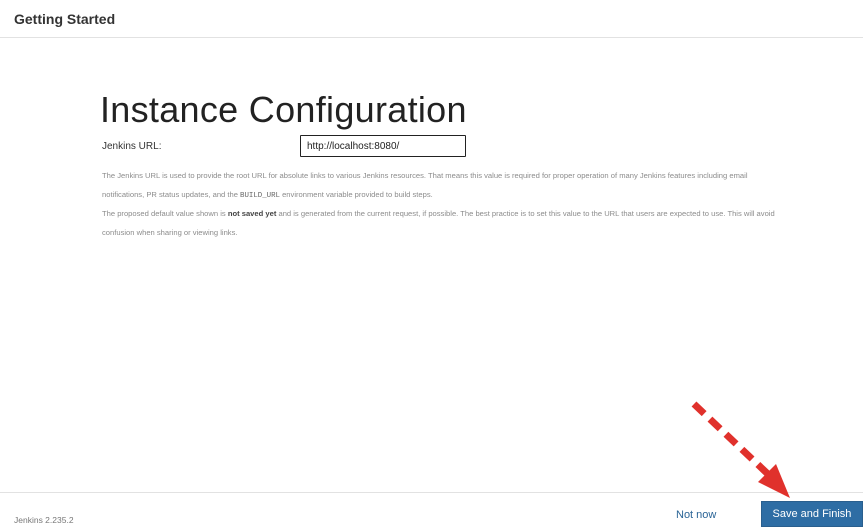  I want to click on jenkins-url-label: Jenkins URL:, so click(132, 146).